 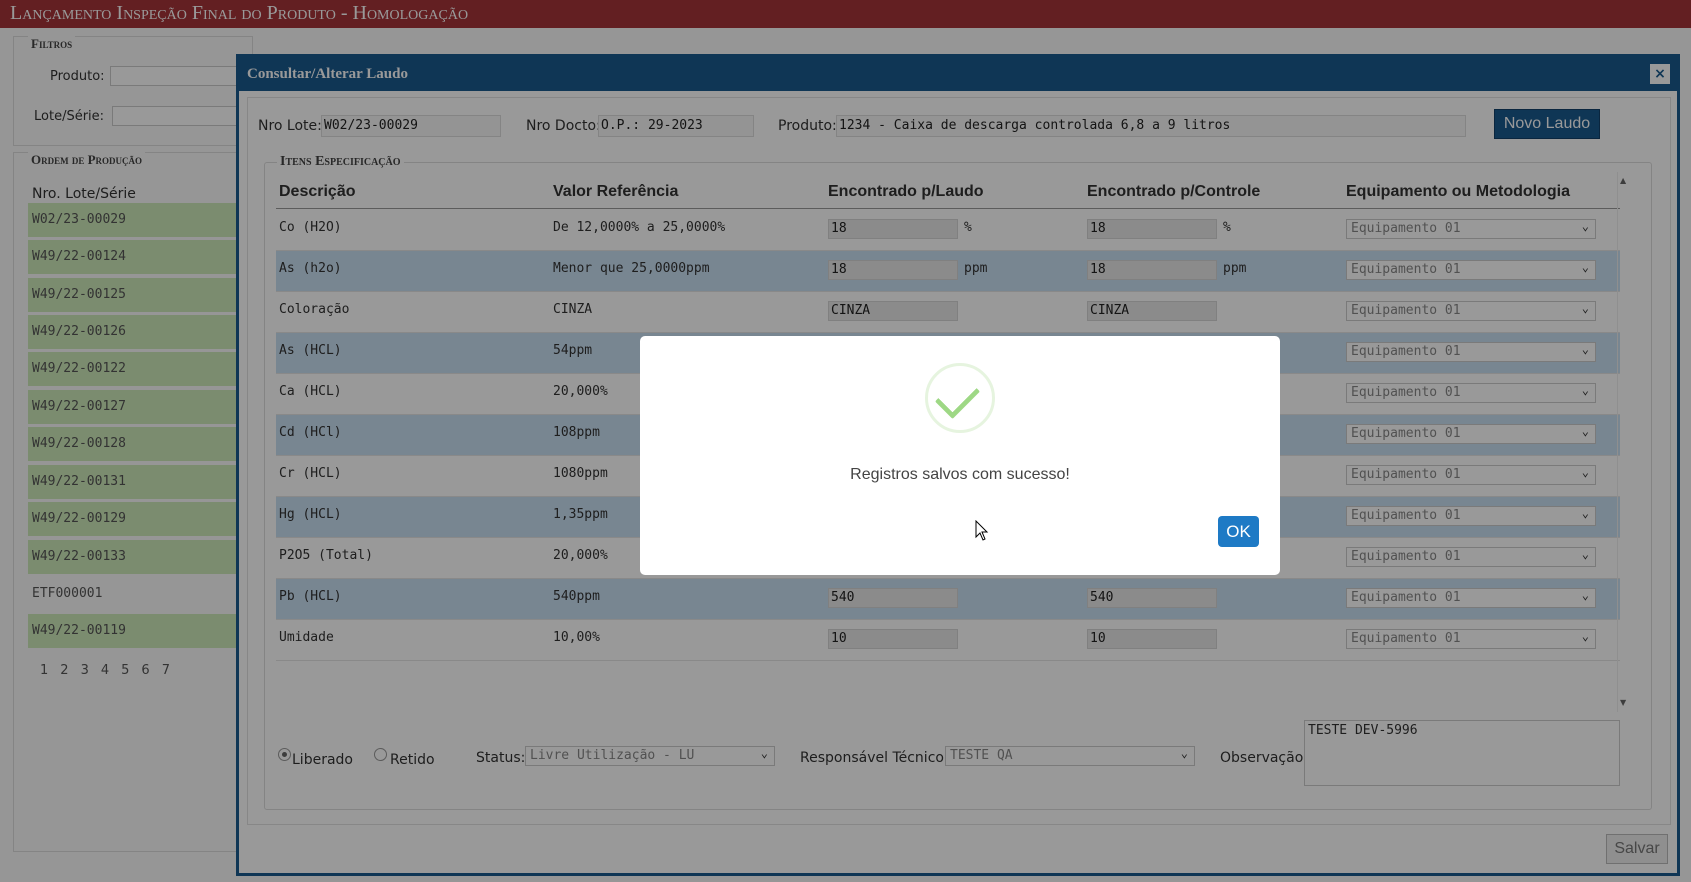 I want to click on alert-message: Registros salvos com sucesso!, so click(x=960, y=474).